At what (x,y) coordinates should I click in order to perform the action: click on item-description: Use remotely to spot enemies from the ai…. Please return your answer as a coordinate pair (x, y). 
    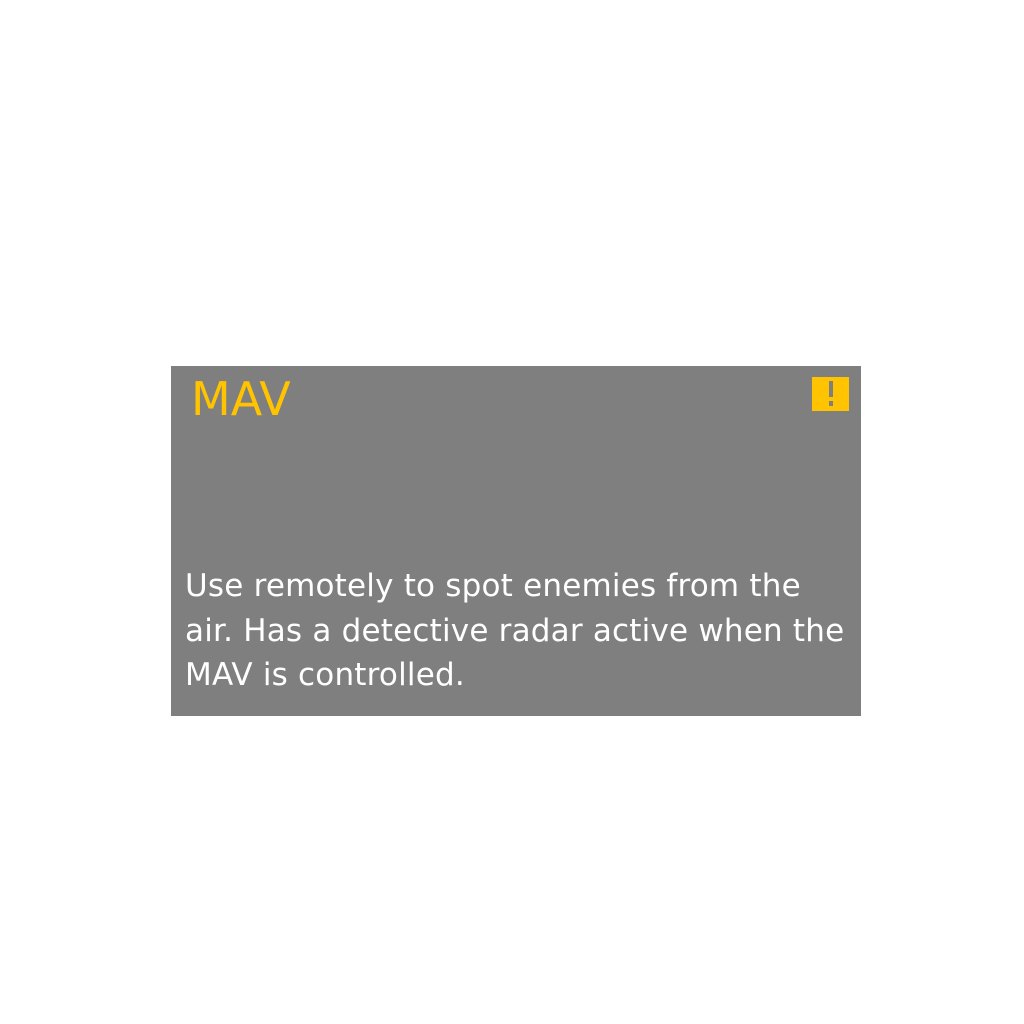
    Looking at the image, I should click on (515, 630).